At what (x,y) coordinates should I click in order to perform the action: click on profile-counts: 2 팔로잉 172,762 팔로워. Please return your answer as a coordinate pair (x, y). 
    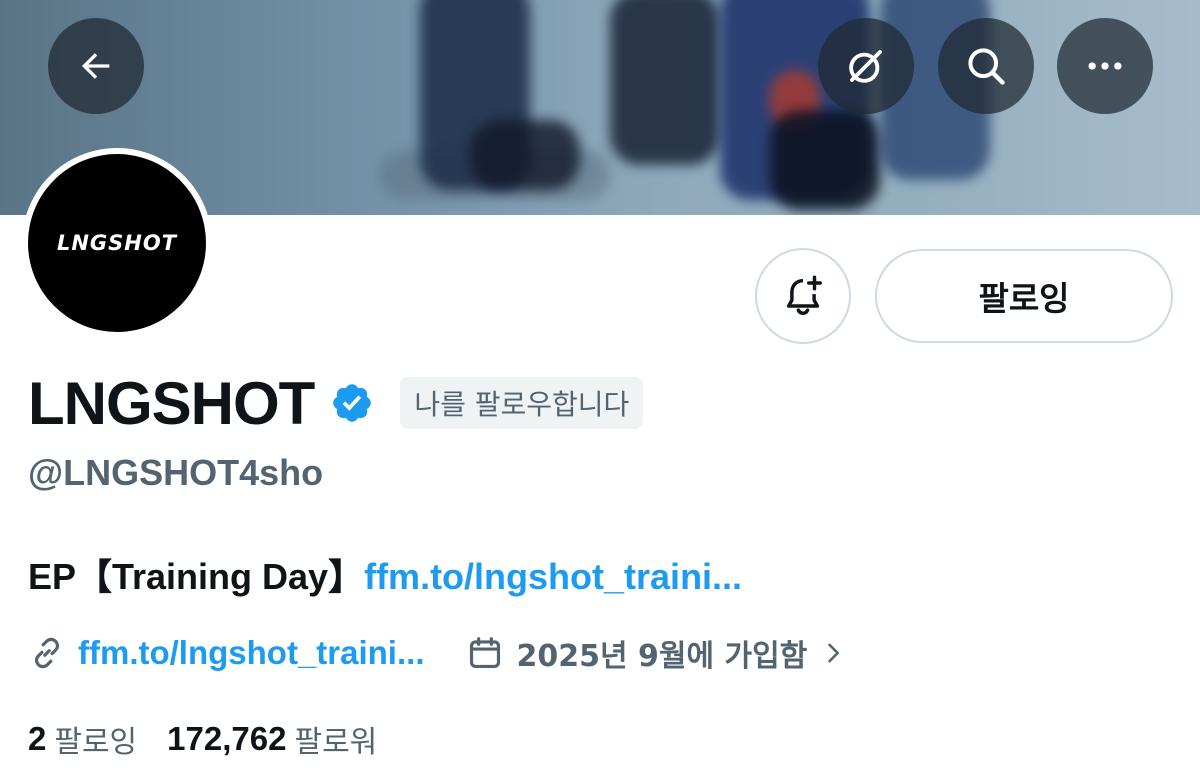
    Looking at the image, I should click on (202, 739).